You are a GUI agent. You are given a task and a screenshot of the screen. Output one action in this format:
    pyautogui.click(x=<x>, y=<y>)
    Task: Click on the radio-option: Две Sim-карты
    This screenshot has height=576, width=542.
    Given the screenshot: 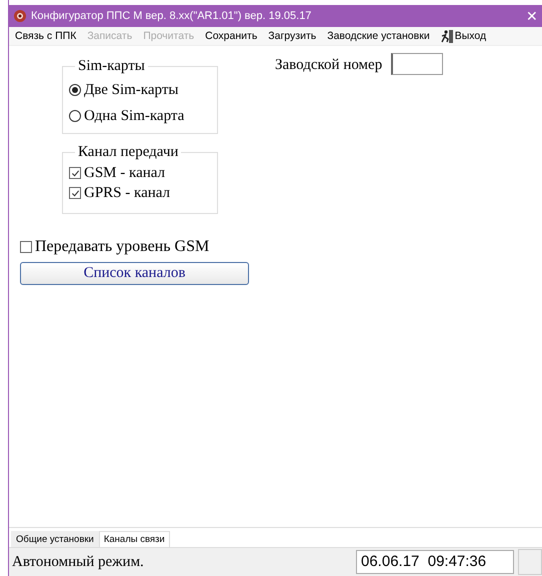 What is the action you would take?
    pyautogui.click(x=140, y=90)
    